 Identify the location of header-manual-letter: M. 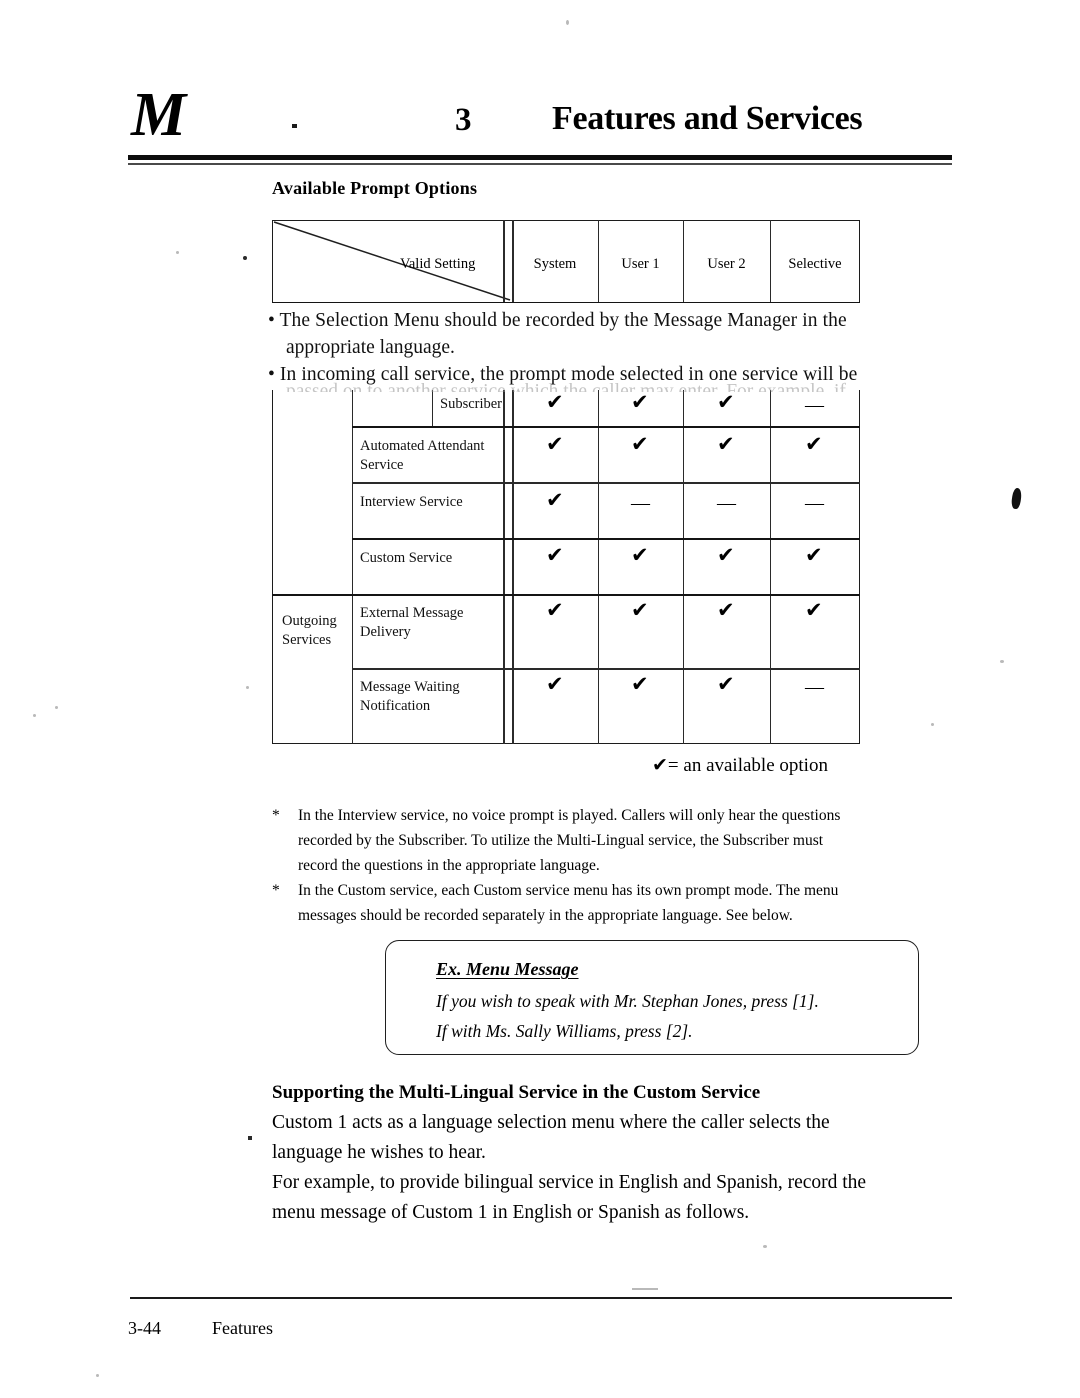
(158, 115).